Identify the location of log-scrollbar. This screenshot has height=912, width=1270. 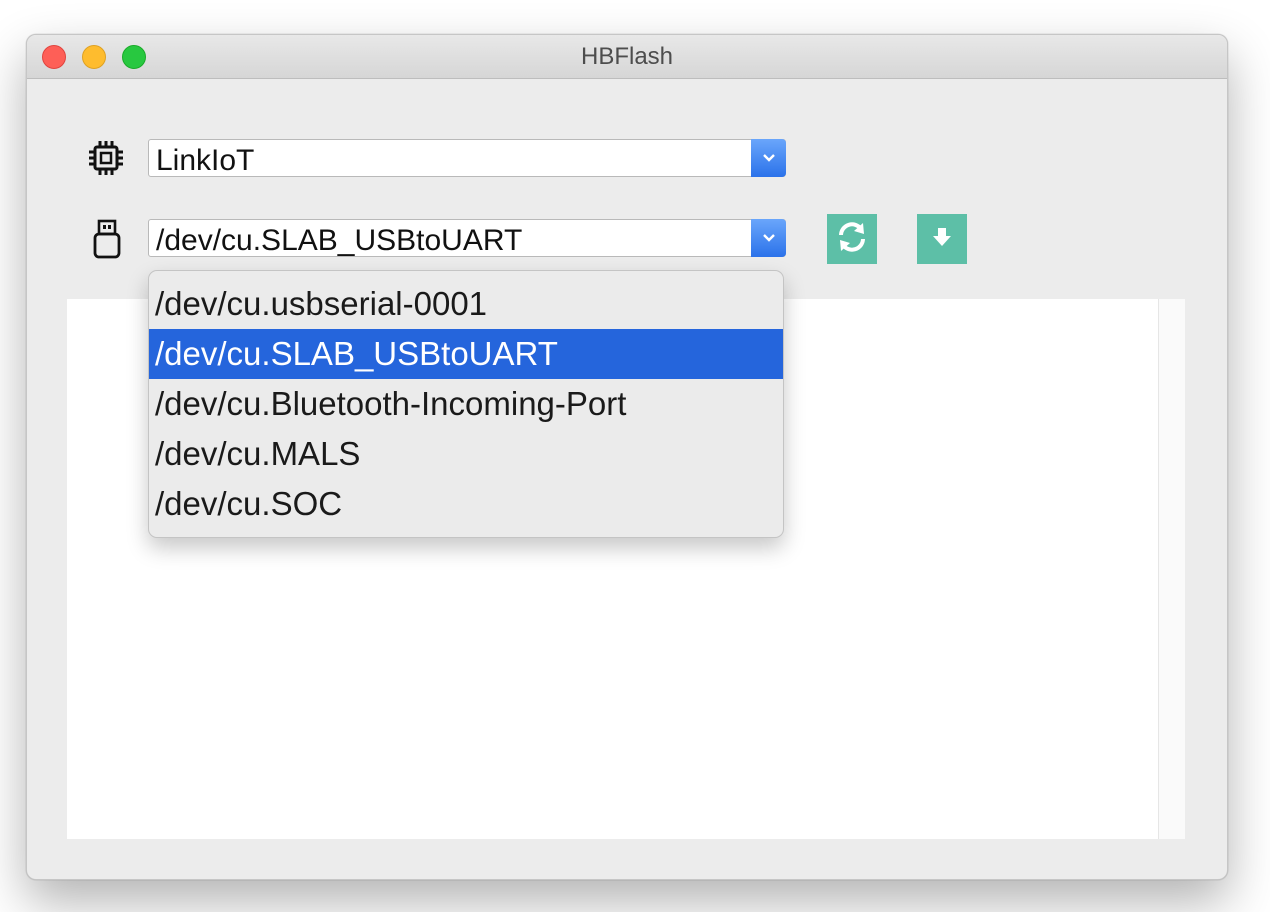
(1171, 569).